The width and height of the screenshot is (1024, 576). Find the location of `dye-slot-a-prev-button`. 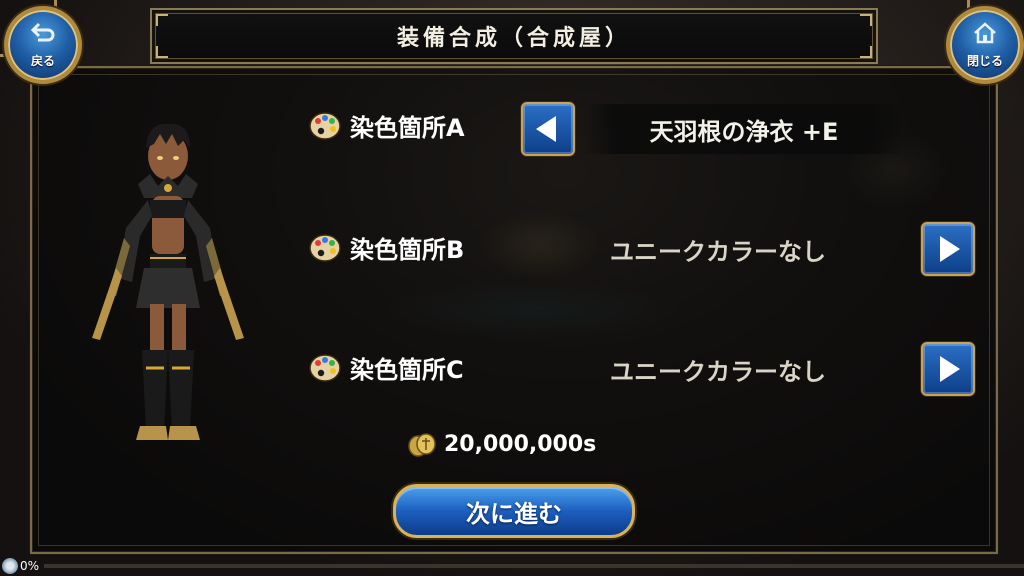

dye-slot-a-prev-button is located at coordinates (548, 129).